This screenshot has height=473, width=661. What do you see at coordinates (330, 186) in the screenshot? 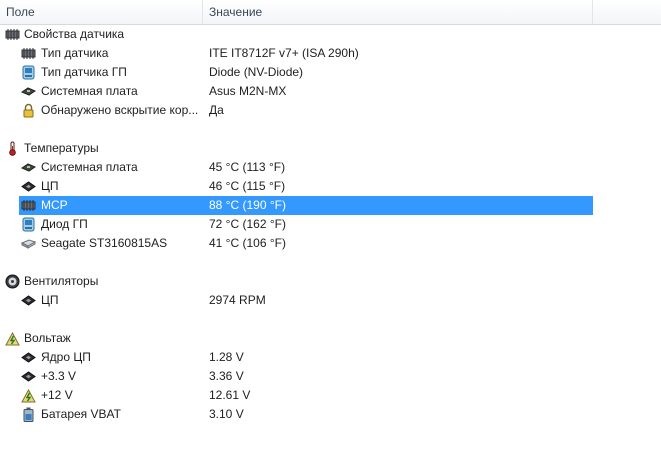
I see `list-item: ЦП 46 °C (115 °F)` at bounding box center [330, 186].